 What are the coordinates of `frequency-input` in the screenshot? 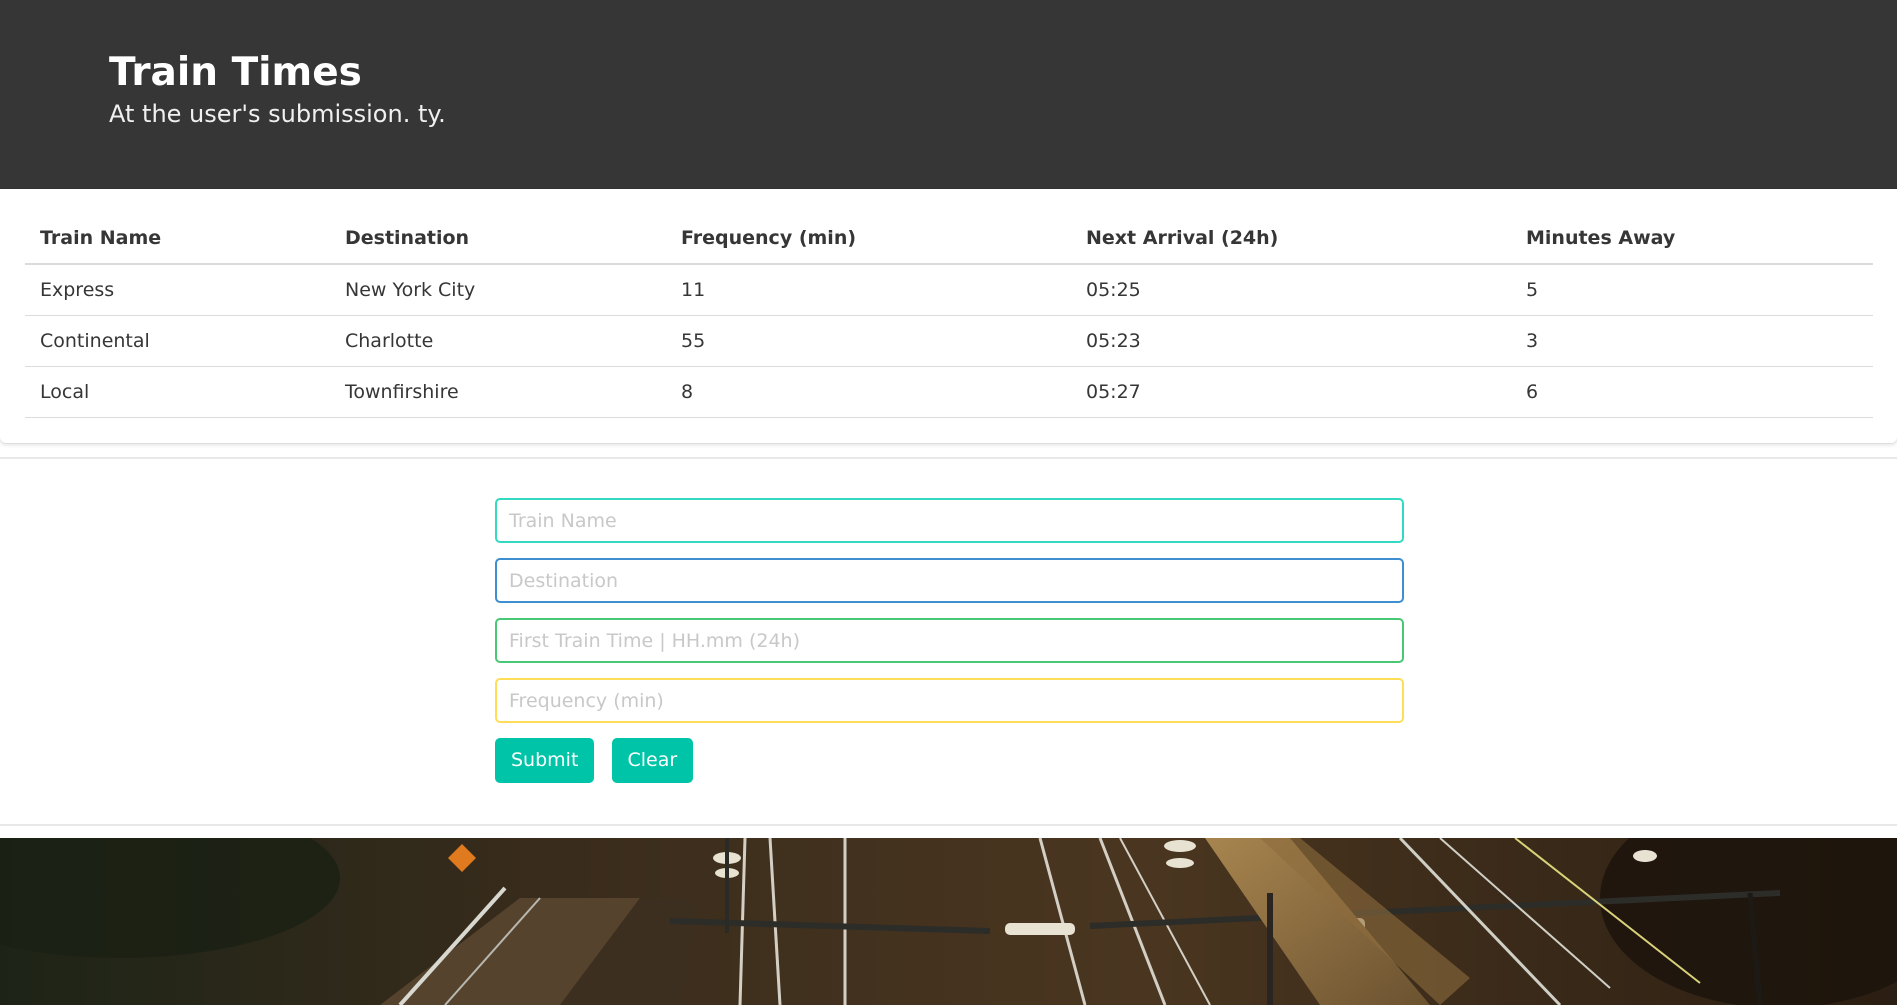 It's located at (949, 700).